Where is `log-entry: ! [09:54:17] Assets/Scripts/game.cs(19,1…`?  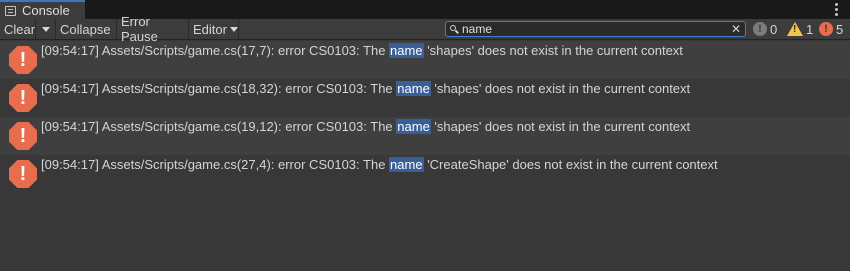 log-entry: ! [09:54:17] Assets/Scripts/game.cs(19,1… is located at coordinates (425, 136).